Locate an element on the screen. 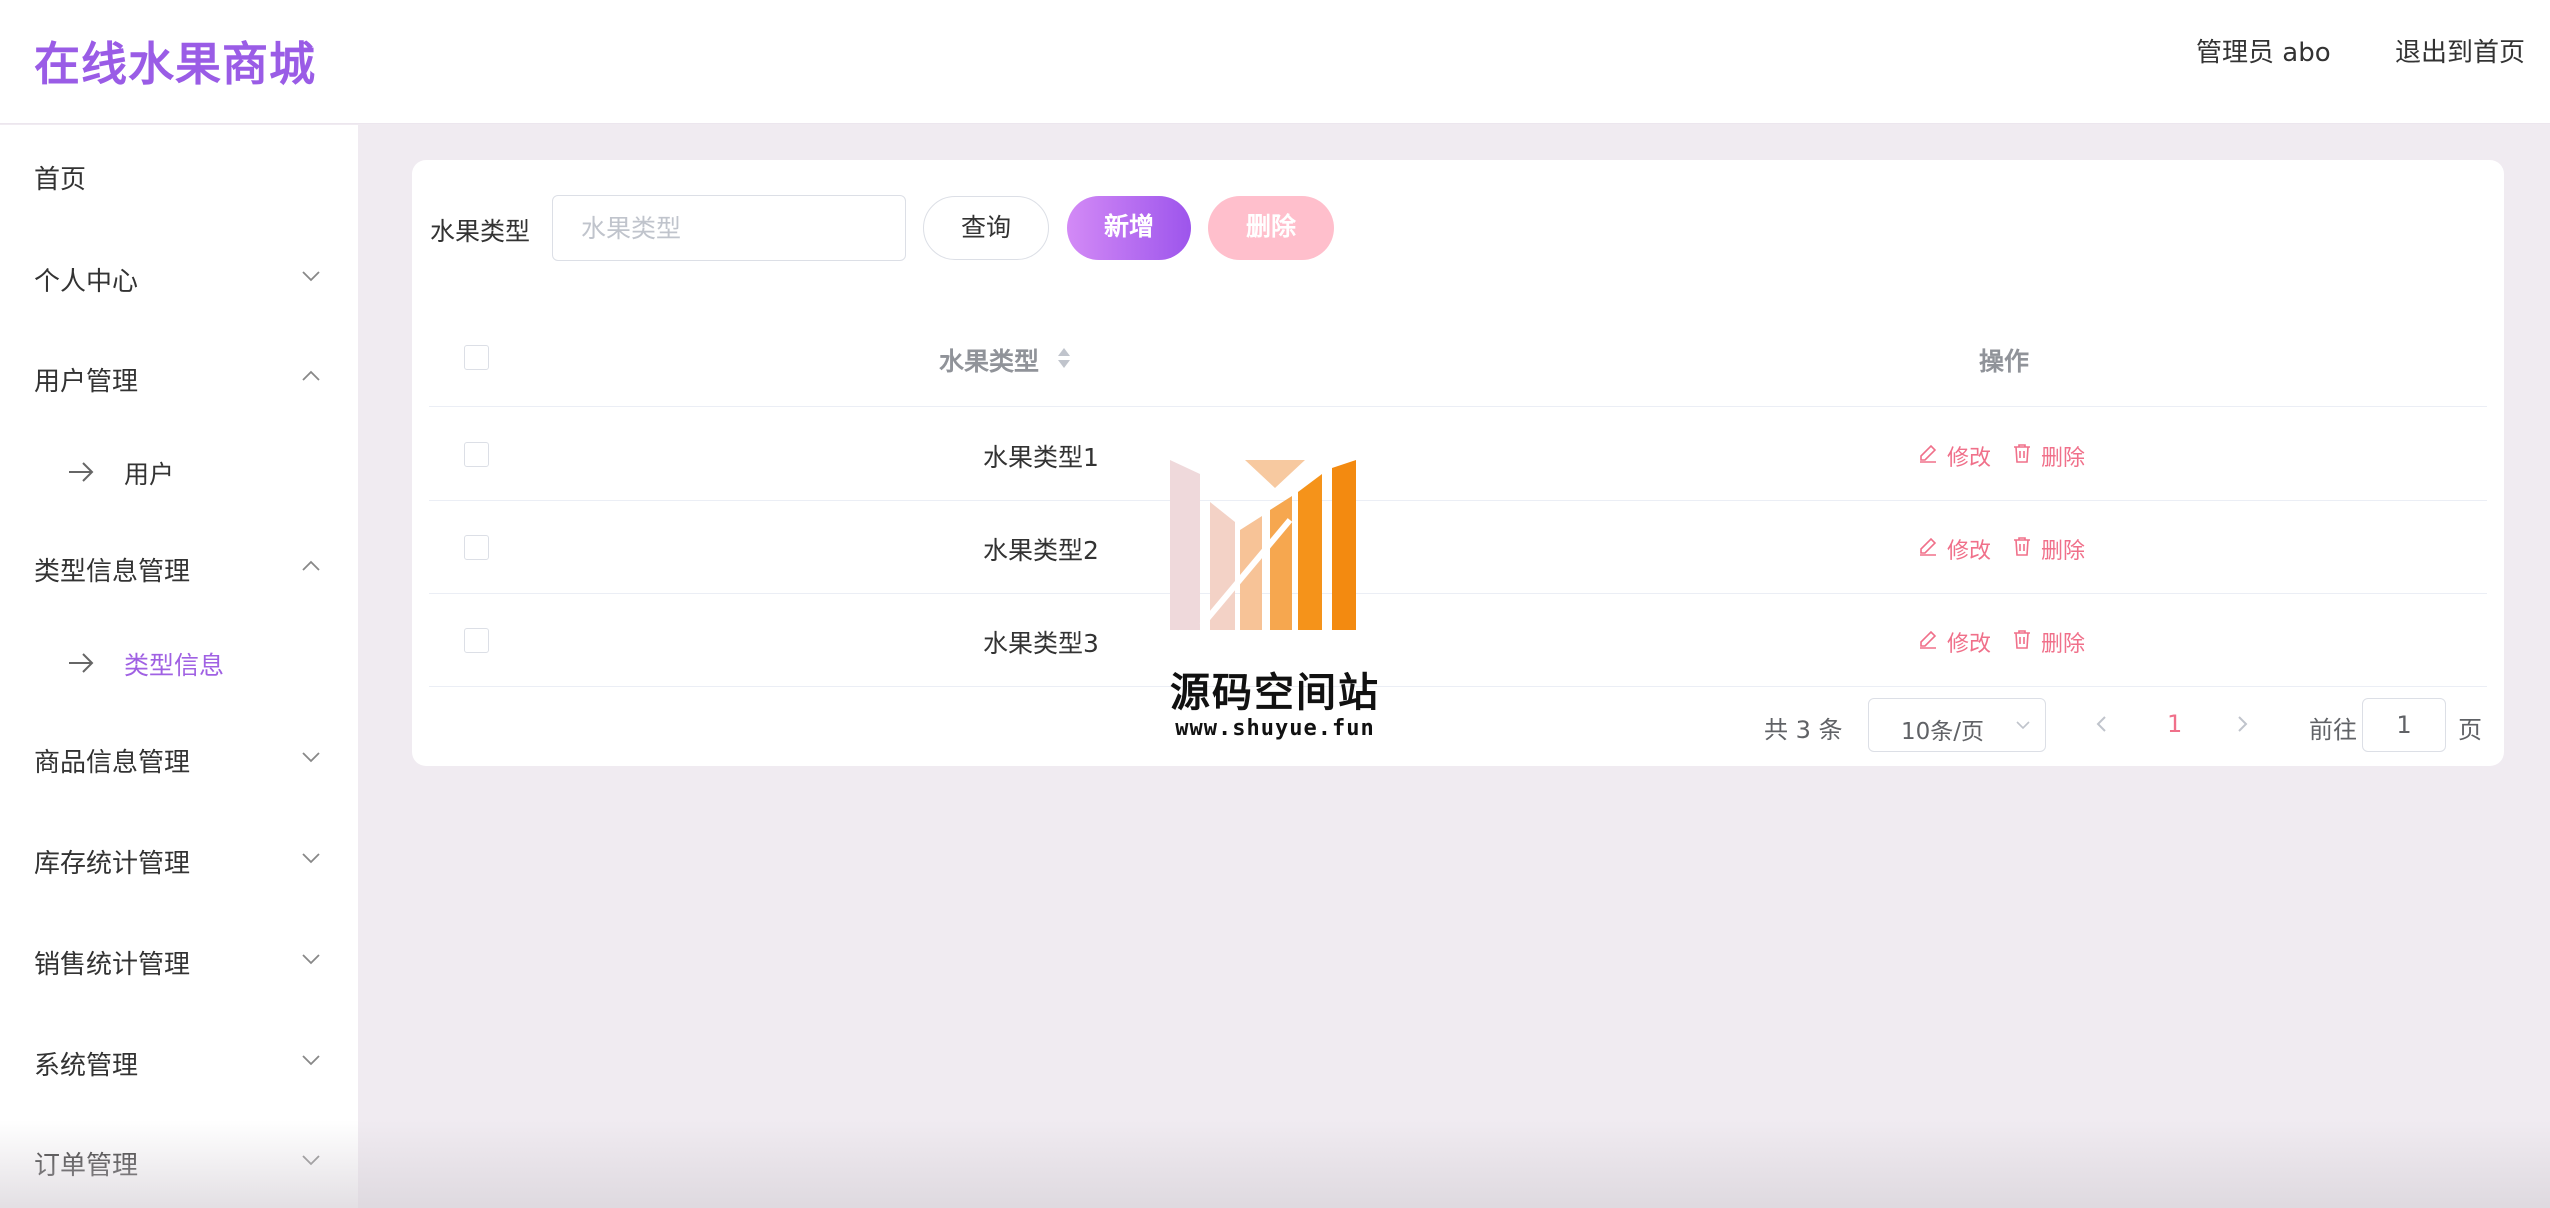 This screenshot has width=2550, height=1208. goto-suffix: 页 is located at coordinates (2470, 730).